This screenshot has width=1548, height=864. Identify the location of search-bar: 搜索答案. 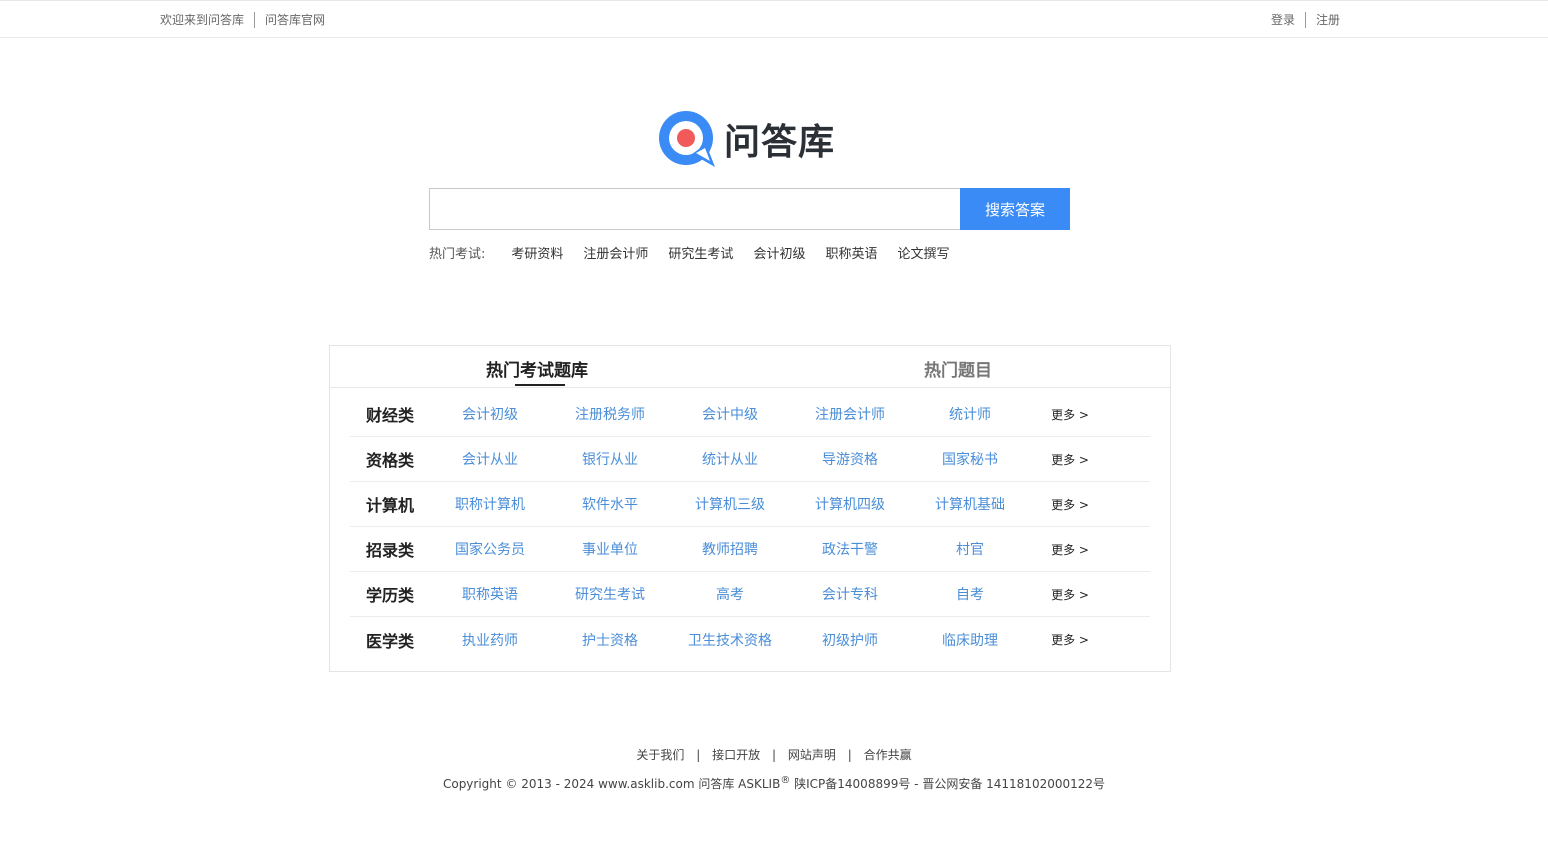
(749, 209).